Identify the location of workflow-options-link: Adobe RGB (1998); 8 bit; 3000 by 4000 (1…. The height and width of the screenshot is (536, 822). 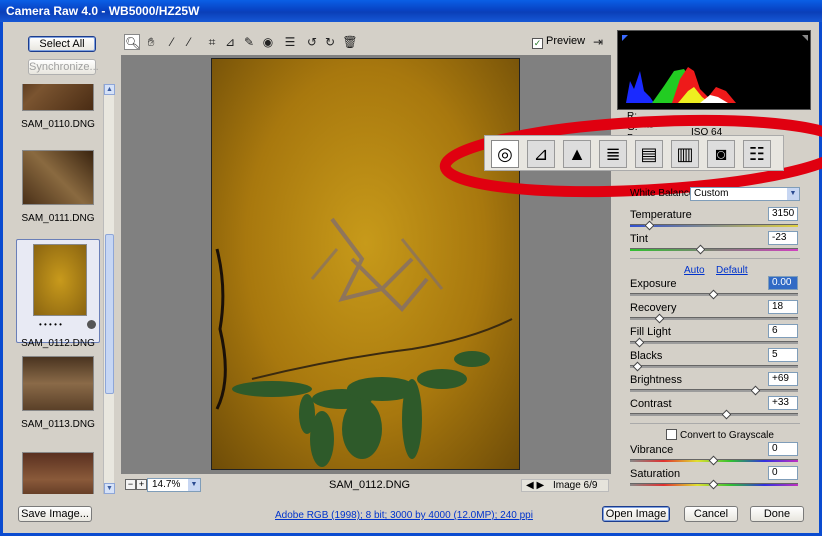
(404, 515).